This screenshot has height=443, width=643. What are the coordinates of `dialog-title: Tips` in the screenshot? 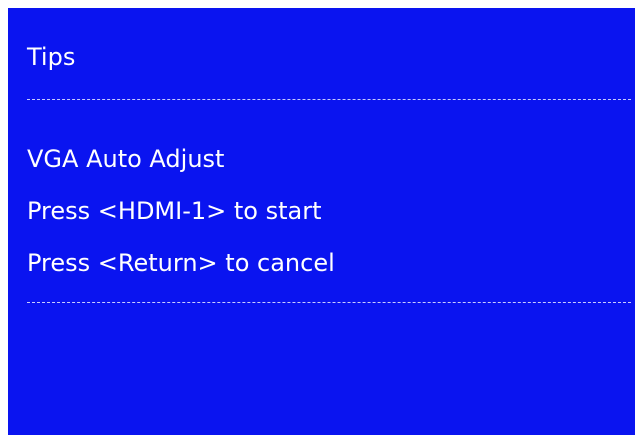 It's located at (51, 57).